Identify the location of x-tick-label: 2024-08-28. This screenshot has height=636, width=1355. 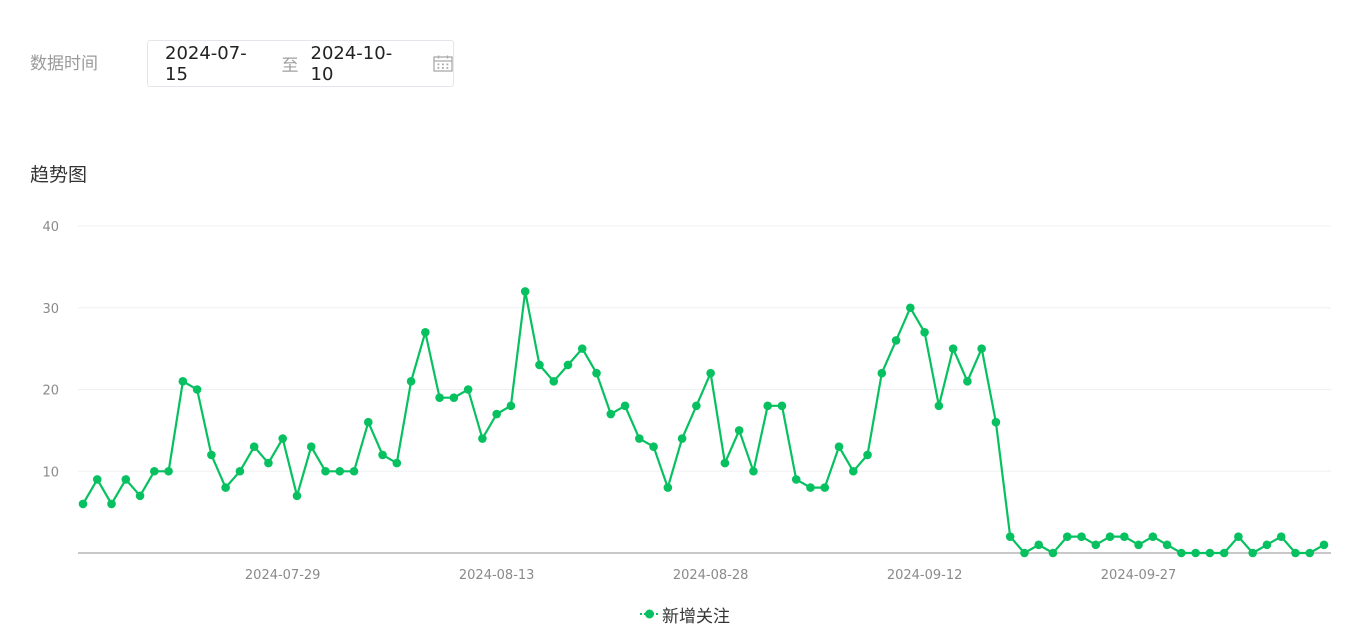
(711, 575).